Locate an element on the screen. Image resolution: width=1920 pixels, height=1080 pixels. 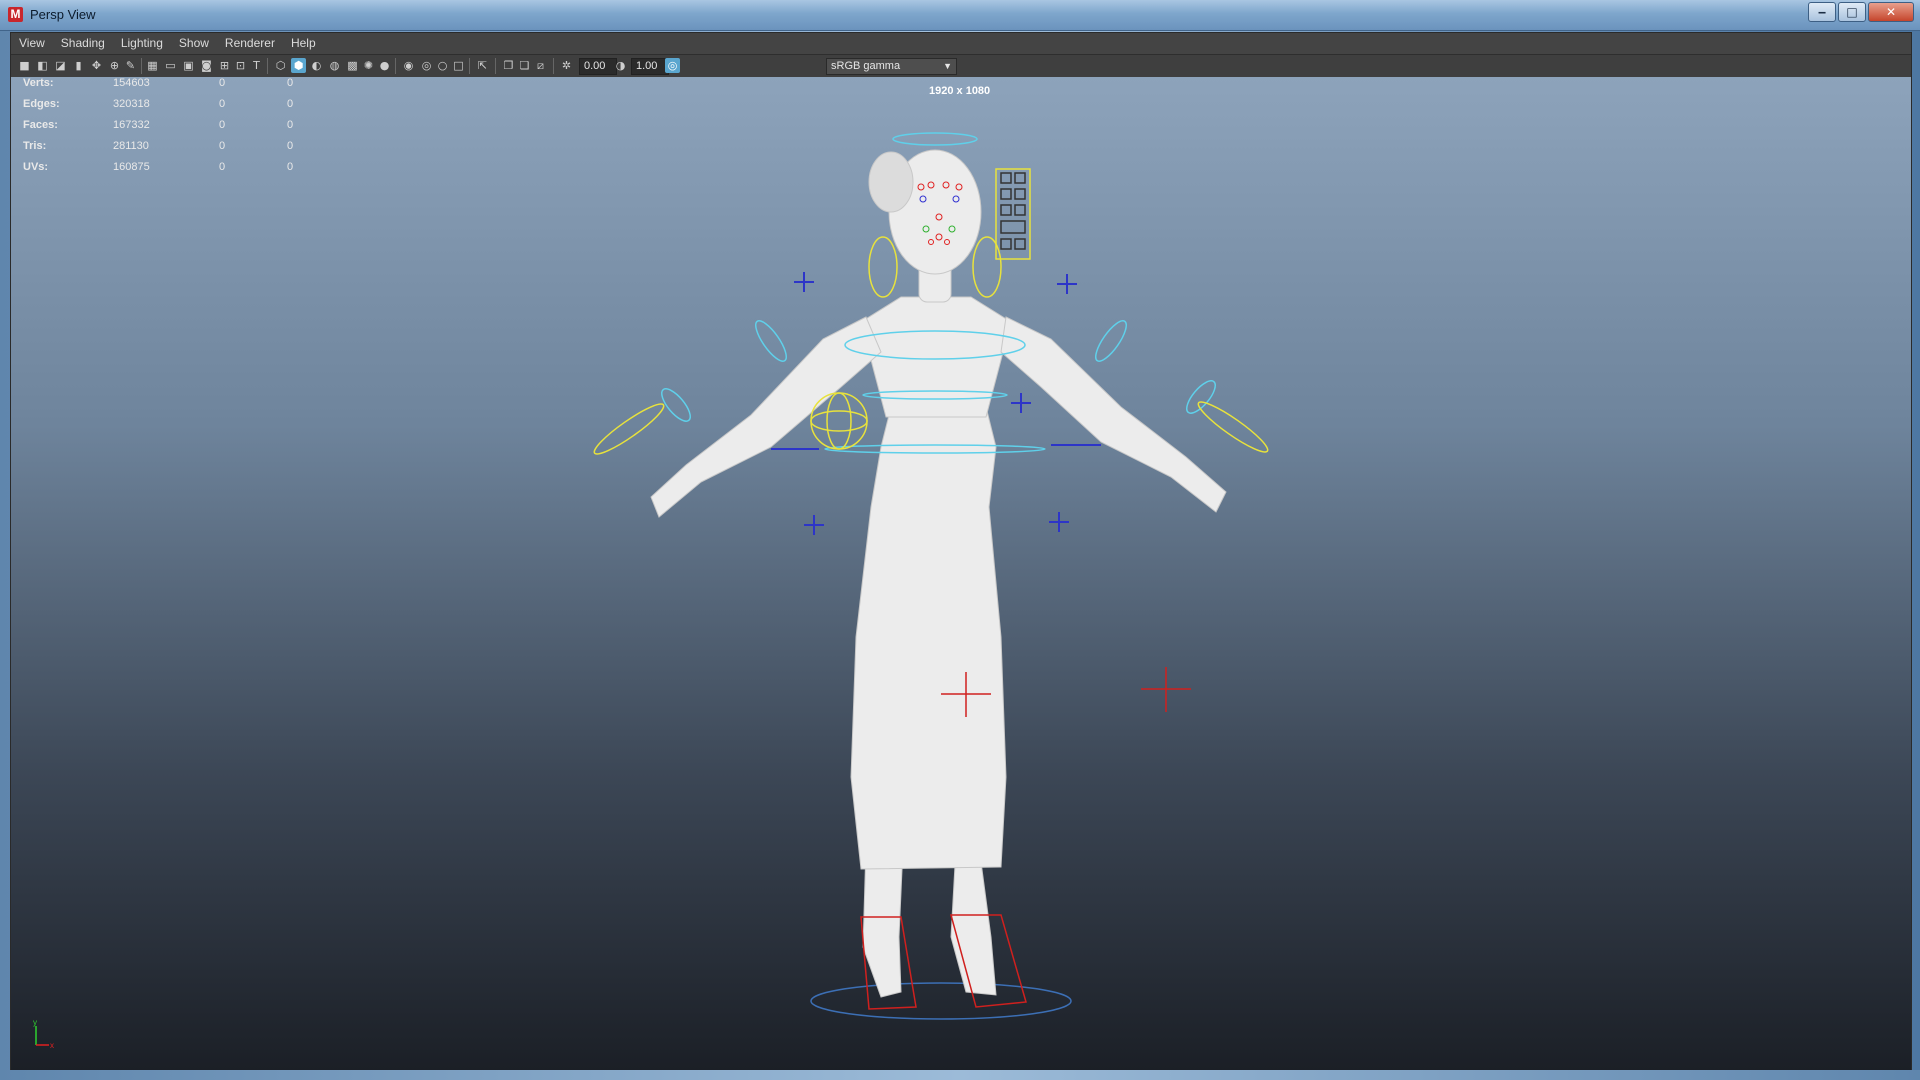
bookmark-icon: ◪ is located at coordinates (60, 65).